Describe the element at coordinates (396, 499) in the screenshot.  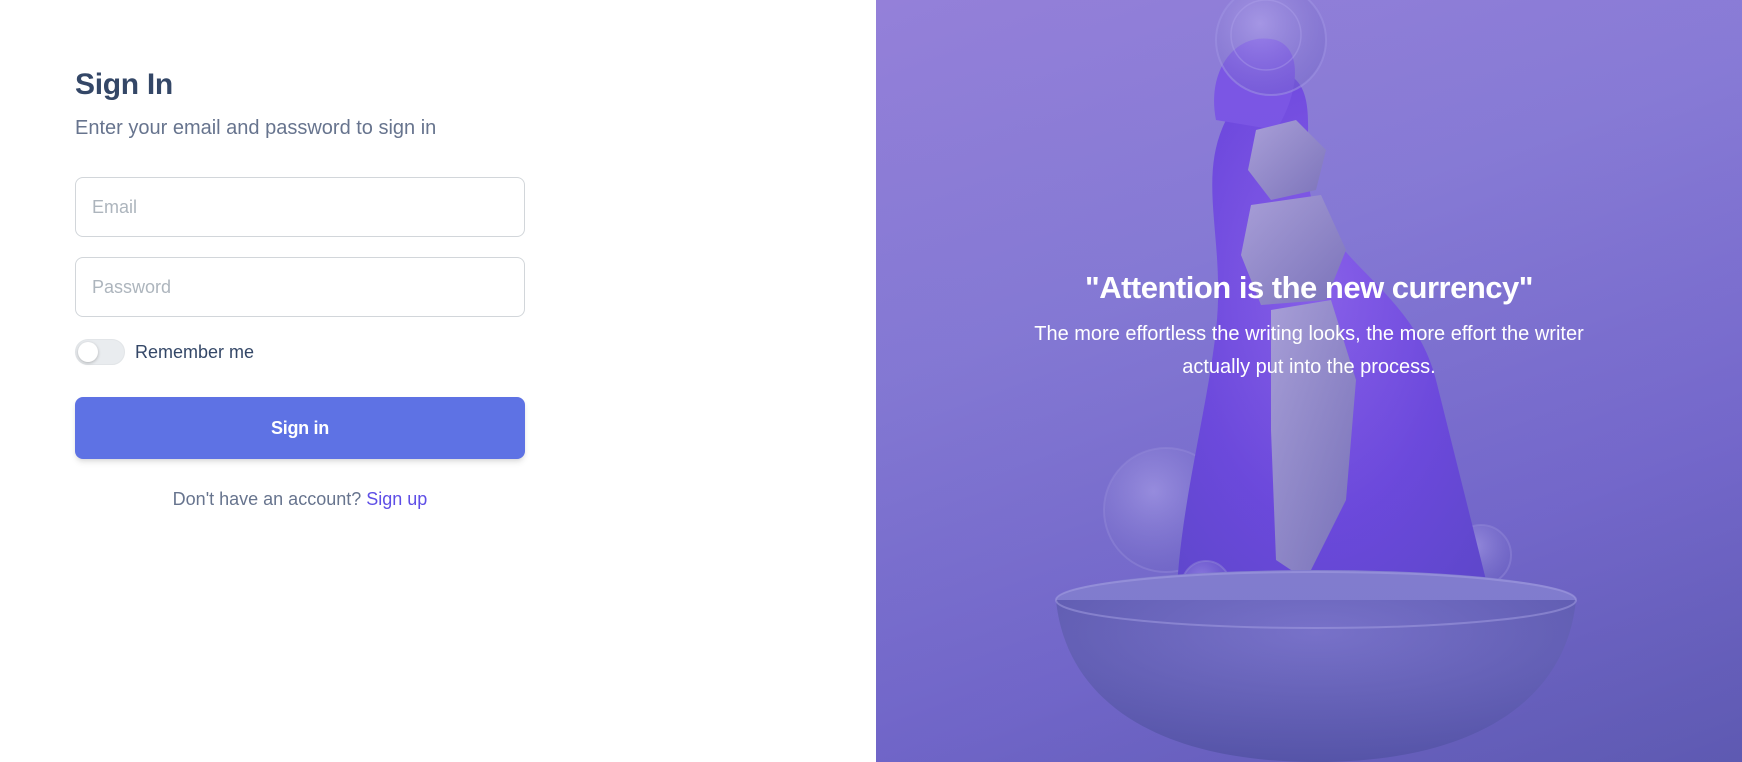
I see `sign-up-link: Sign up` at that location.